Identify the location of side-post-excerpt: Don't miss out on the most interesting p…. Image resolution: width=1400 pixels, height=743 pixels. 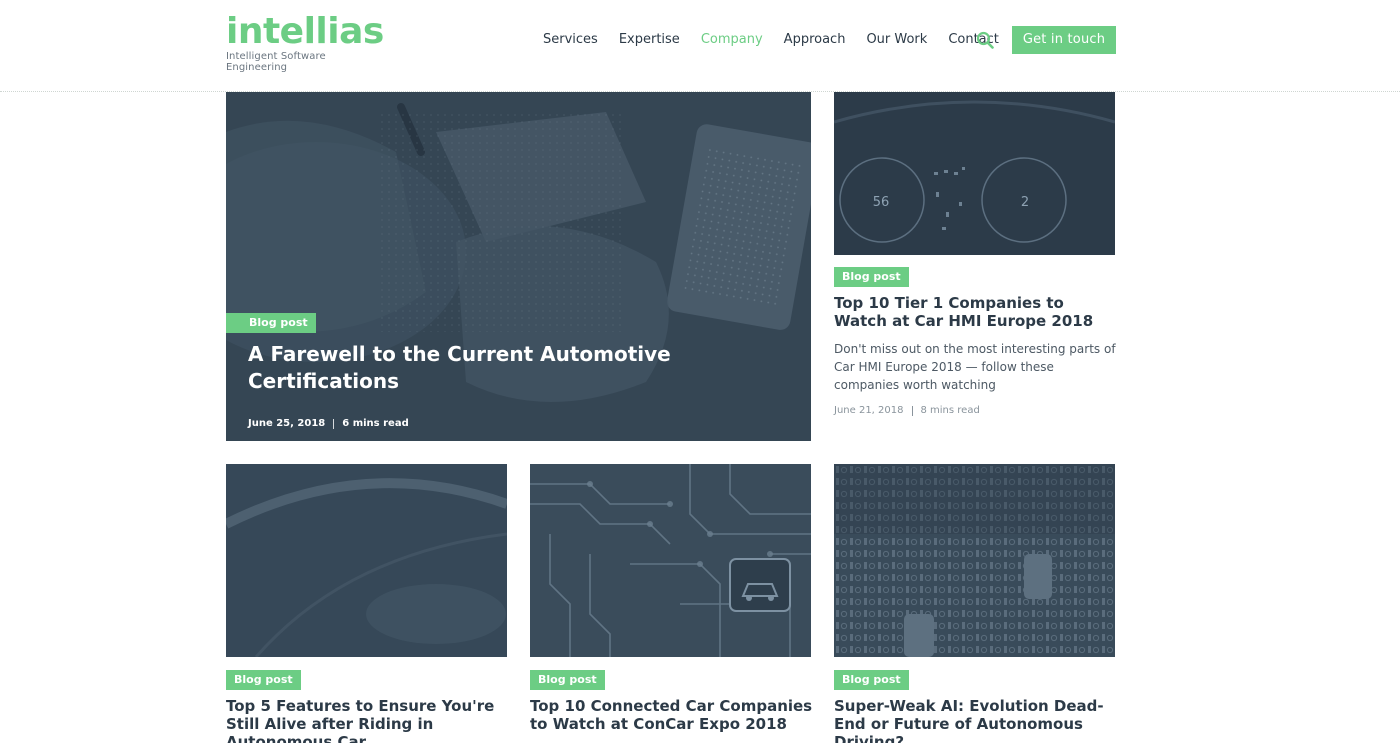
(975, 367).